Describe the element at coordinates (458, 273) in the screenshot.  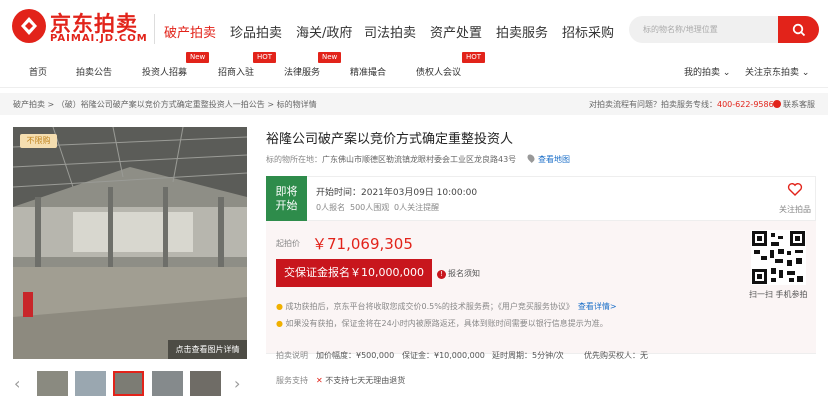
I see `signup-notice-link: ! 报名须知` at that location.